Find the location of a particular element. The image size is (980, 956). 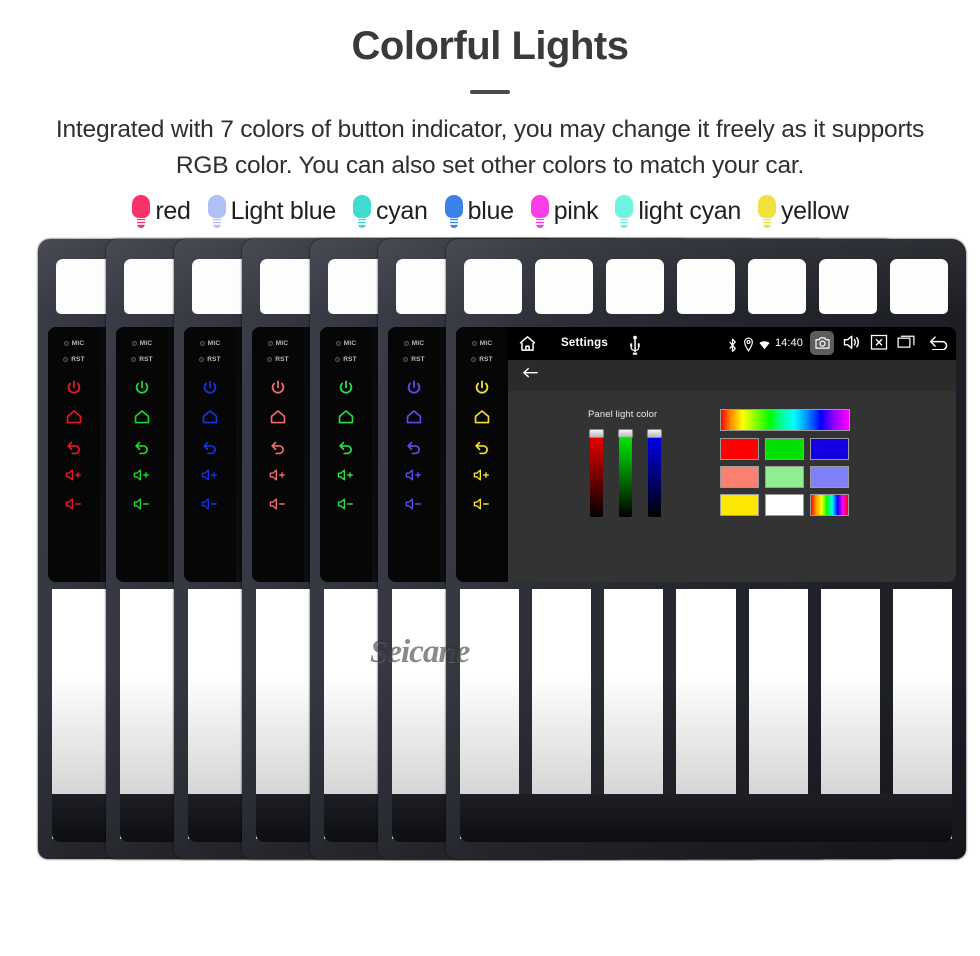

camera-icon is located at coordinates (822, 343).